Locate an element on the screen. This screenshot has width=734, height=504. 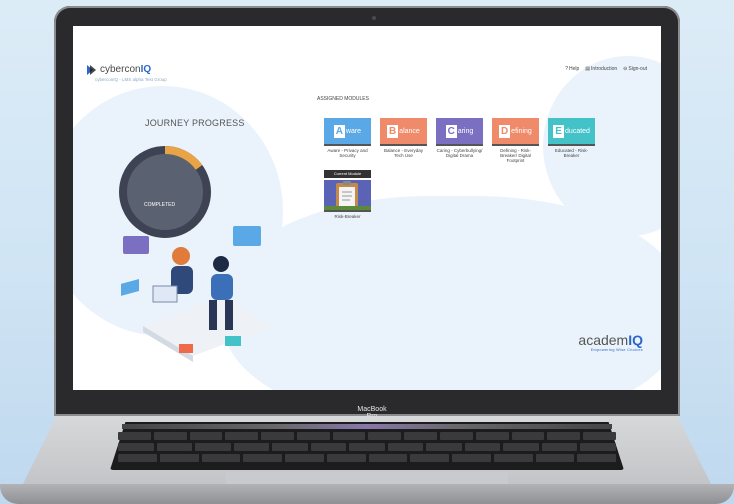
logo-arrow-icon is located at coordinates (91, 69).